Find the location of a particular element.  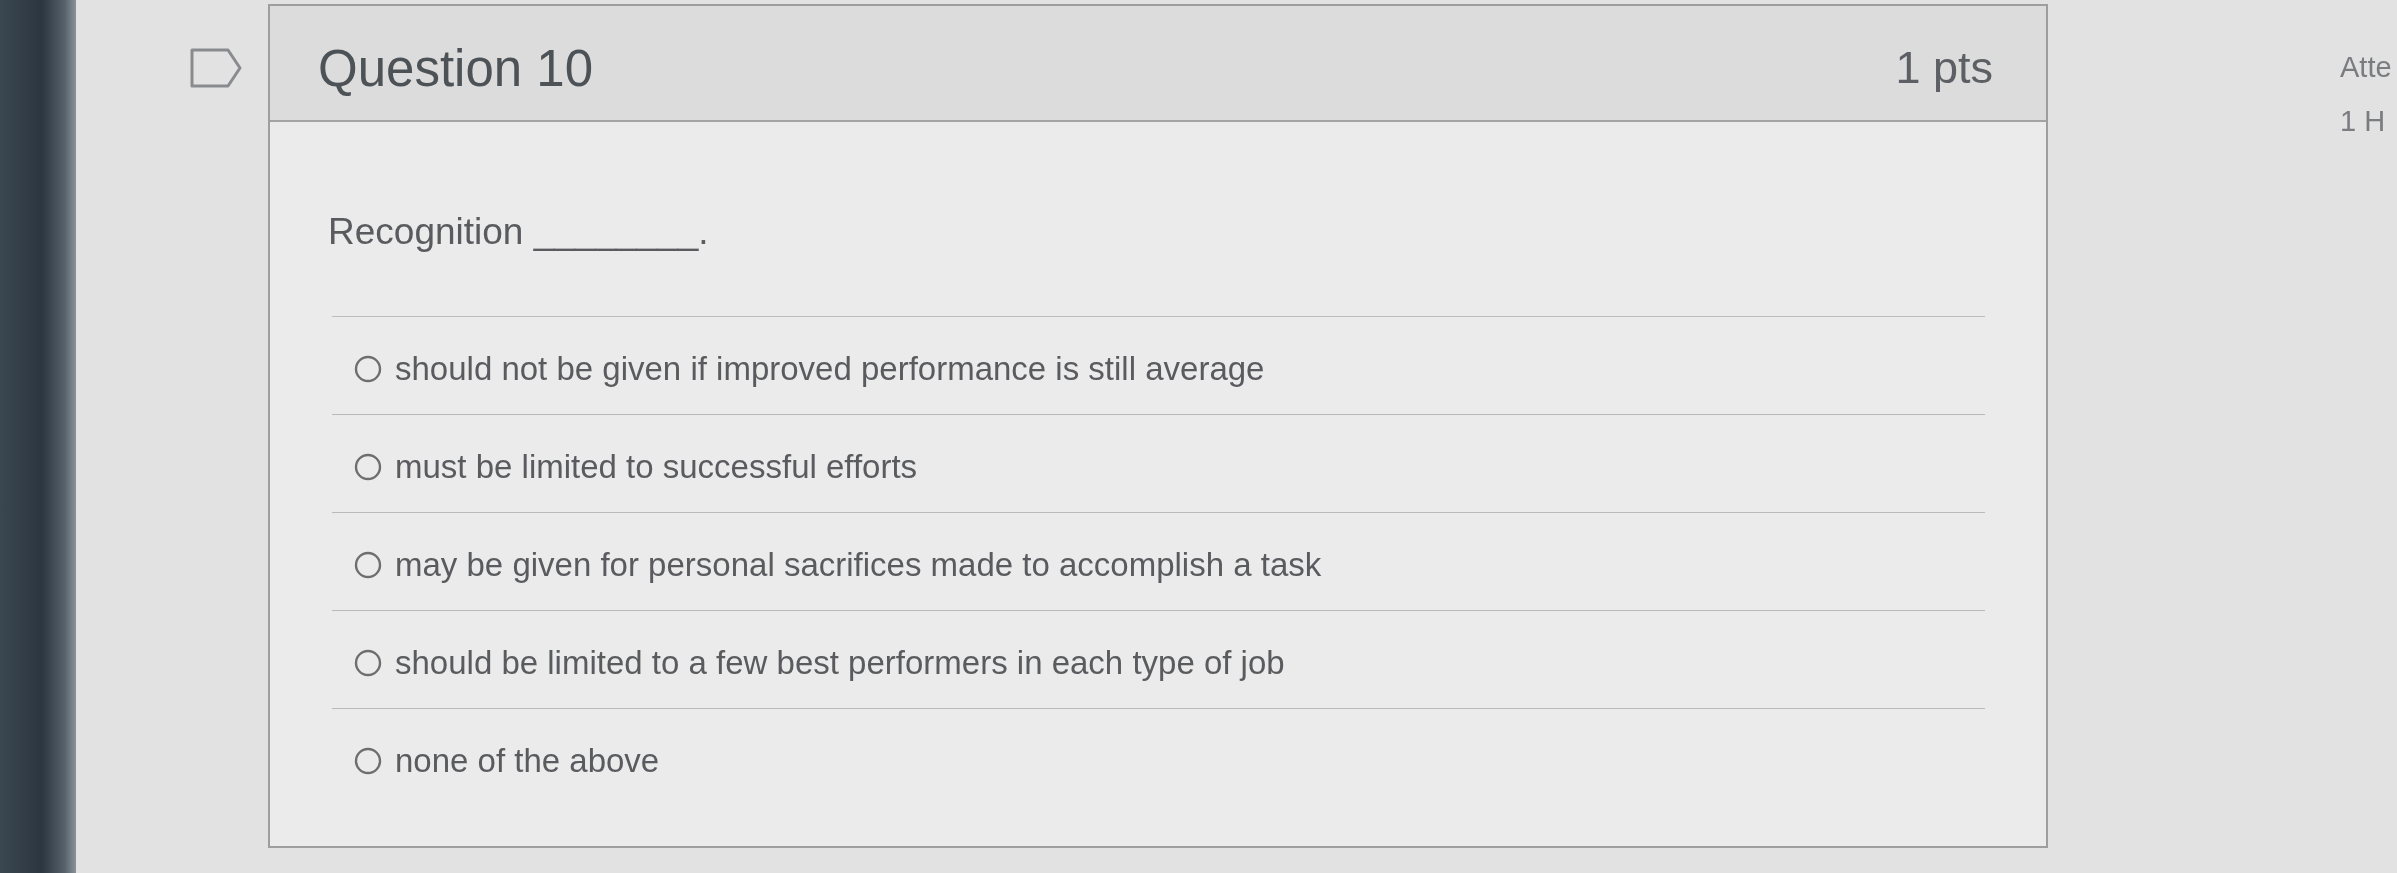

question-title: Question 10 is located at coordinates (456, 68).